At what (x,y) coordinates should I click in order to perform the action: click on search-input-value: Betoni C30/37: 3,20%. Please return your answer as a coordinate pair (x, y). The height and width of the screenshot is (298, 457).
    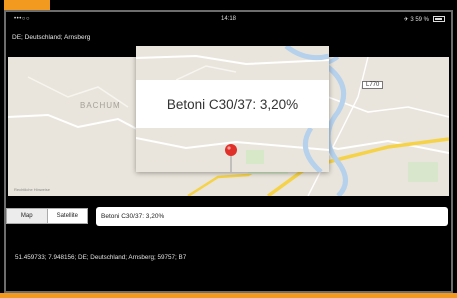
    Looking at the image, I should click on (133, 216).